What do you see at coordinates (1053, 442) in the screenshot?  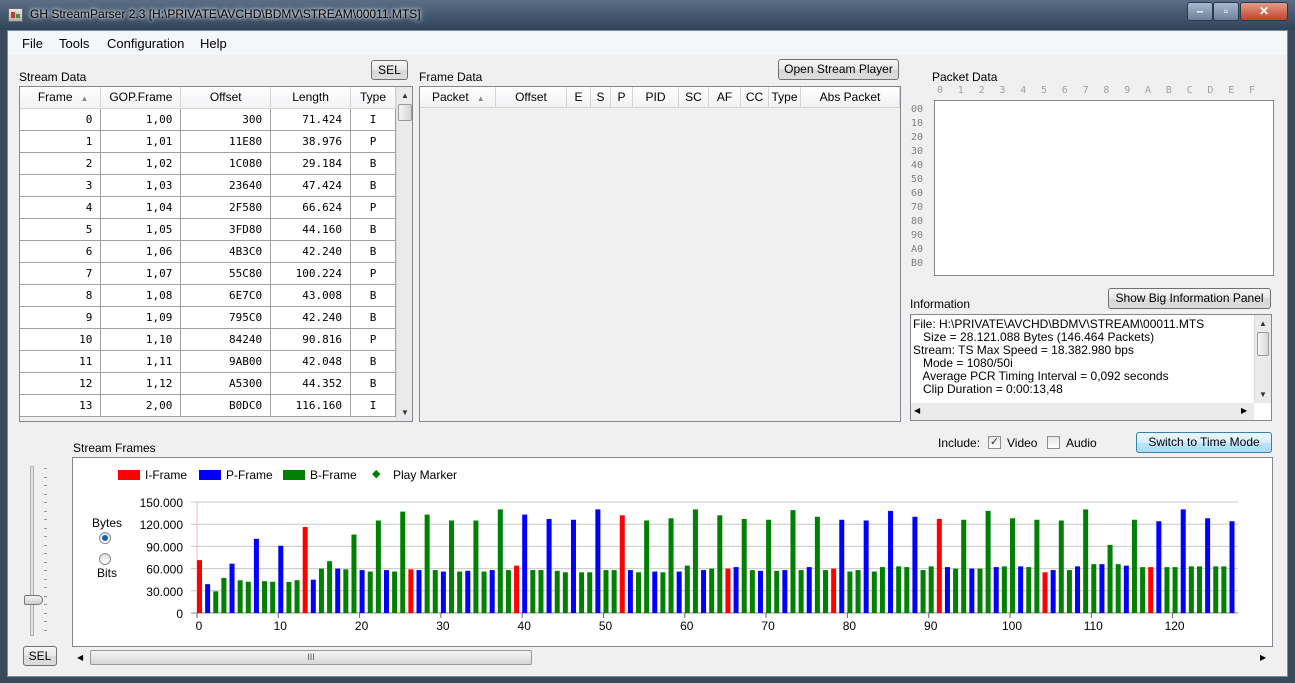 I see `audio-checkbox` at bounding box center [1053, 442].